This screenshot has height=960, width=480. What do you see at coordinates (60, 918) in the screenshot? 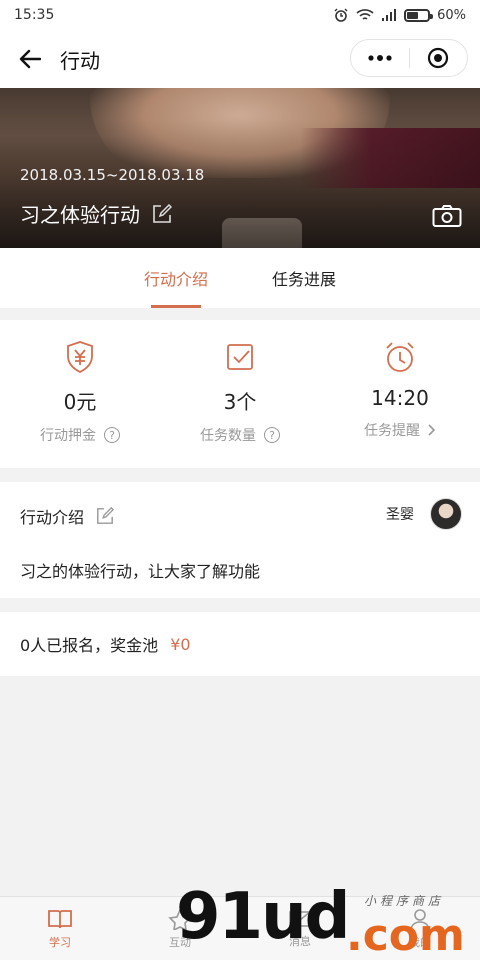
I see `book-icon` at bounding box center [60, 918].